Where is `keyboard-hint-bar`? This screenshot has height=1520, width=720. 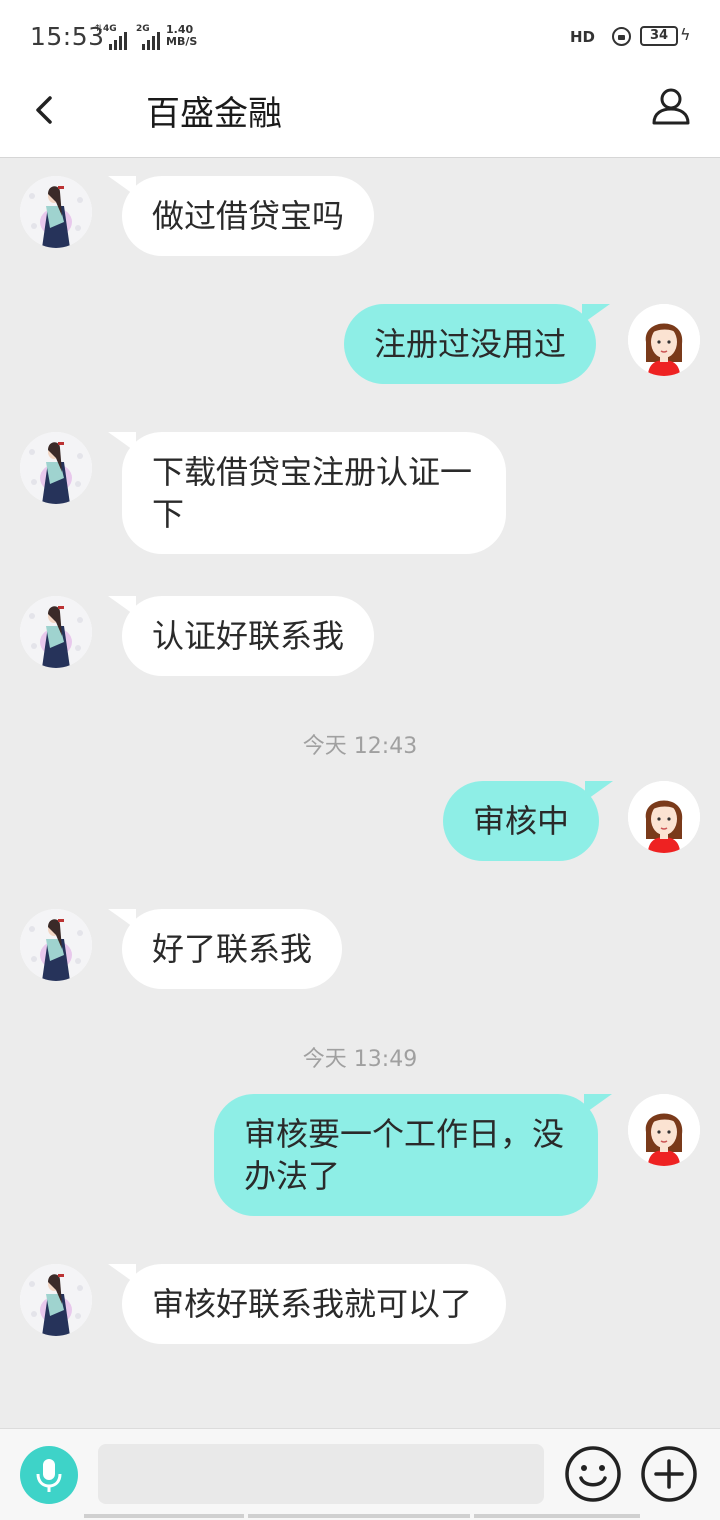 keyboard-hint-bar is located at coordinates (362, 1516).